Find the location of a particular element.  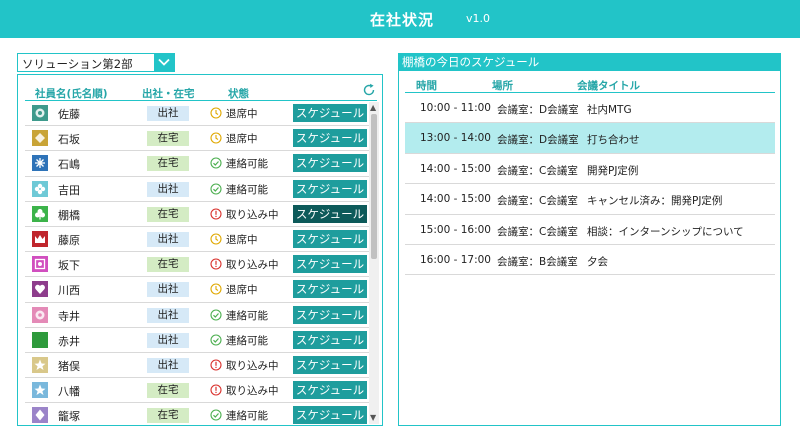

employee-row: 吉田 出社 連絡可能 スケジュール is located at coordinates (197, 189).